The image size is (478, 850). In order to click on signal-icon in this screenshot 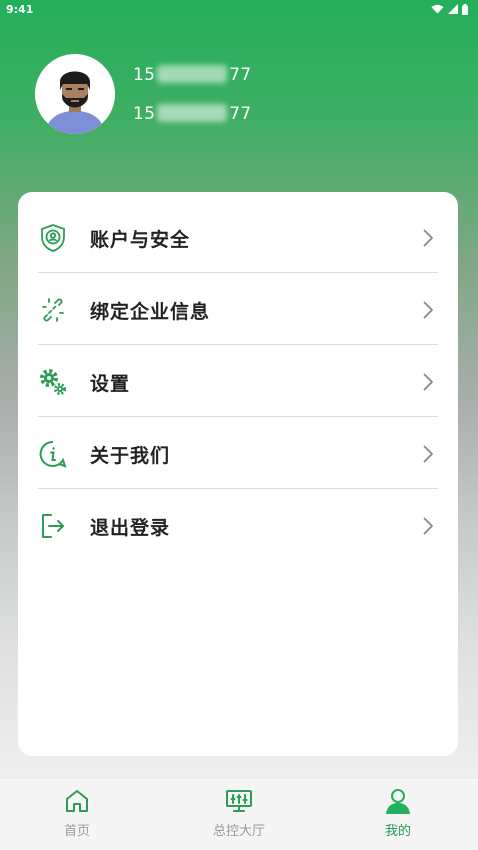, I will do `click(453, 9)`.